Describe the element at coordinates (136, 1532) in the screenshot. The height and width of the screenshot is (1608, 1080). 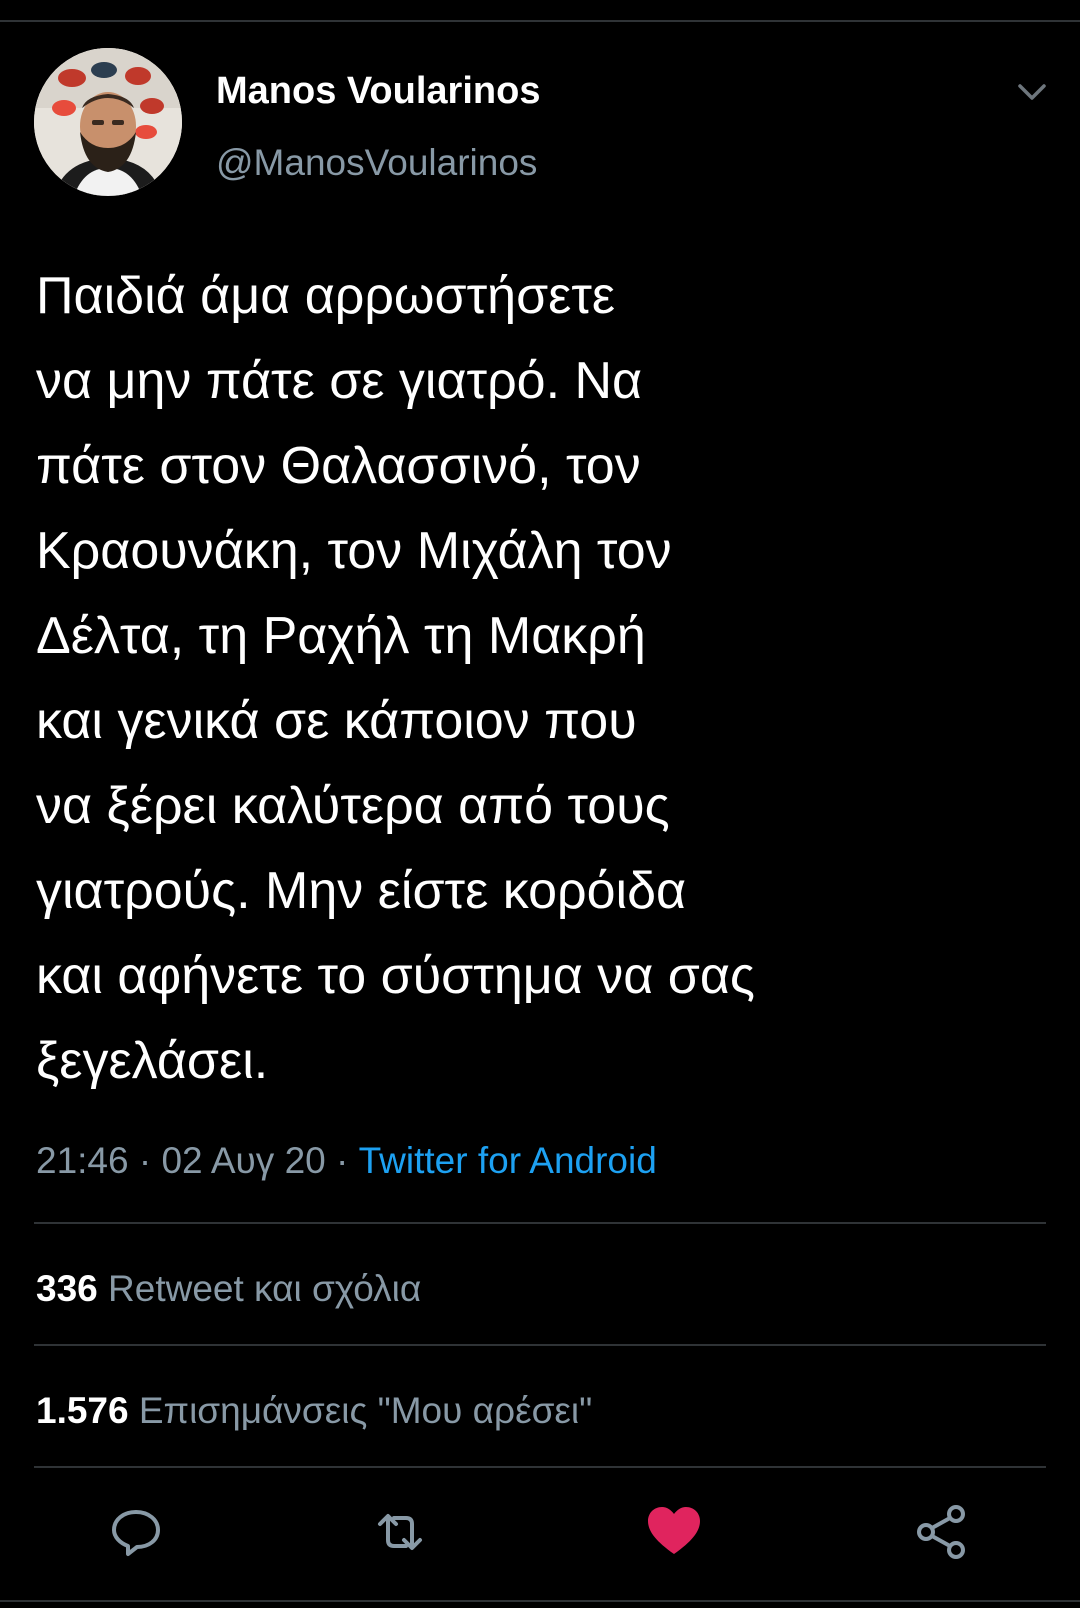
I see `reply-icon` at that location.